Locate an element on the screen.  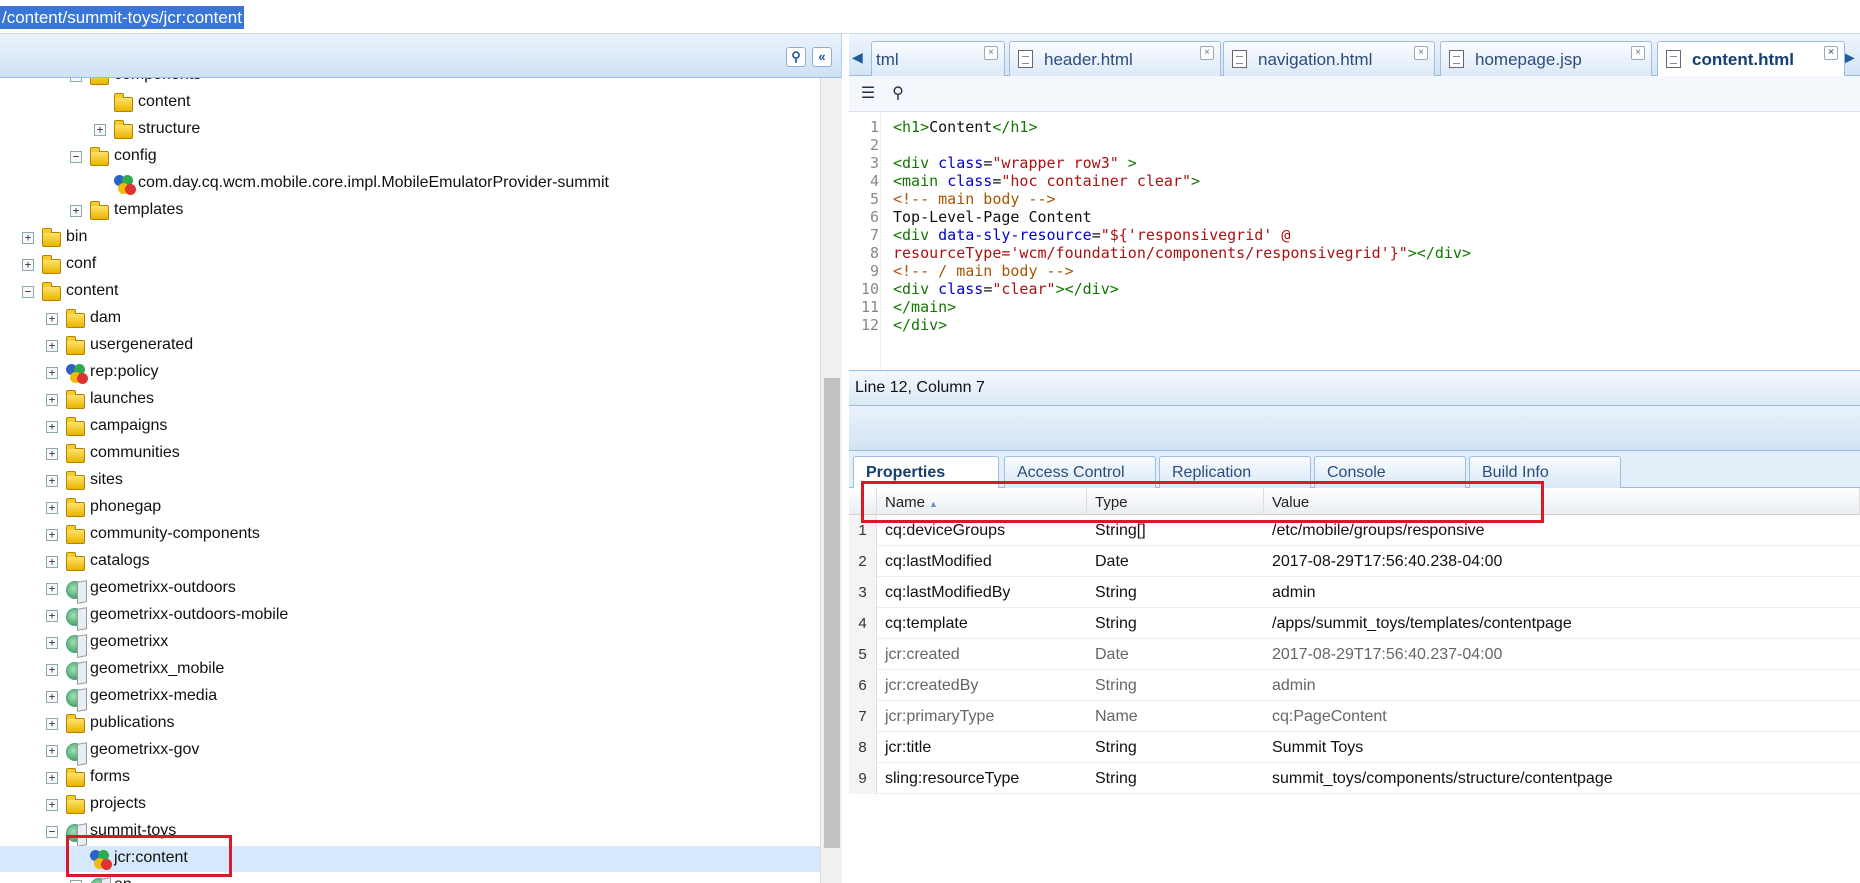
tree-node: + geometrixx-gov is located at coordinates (410, 751).